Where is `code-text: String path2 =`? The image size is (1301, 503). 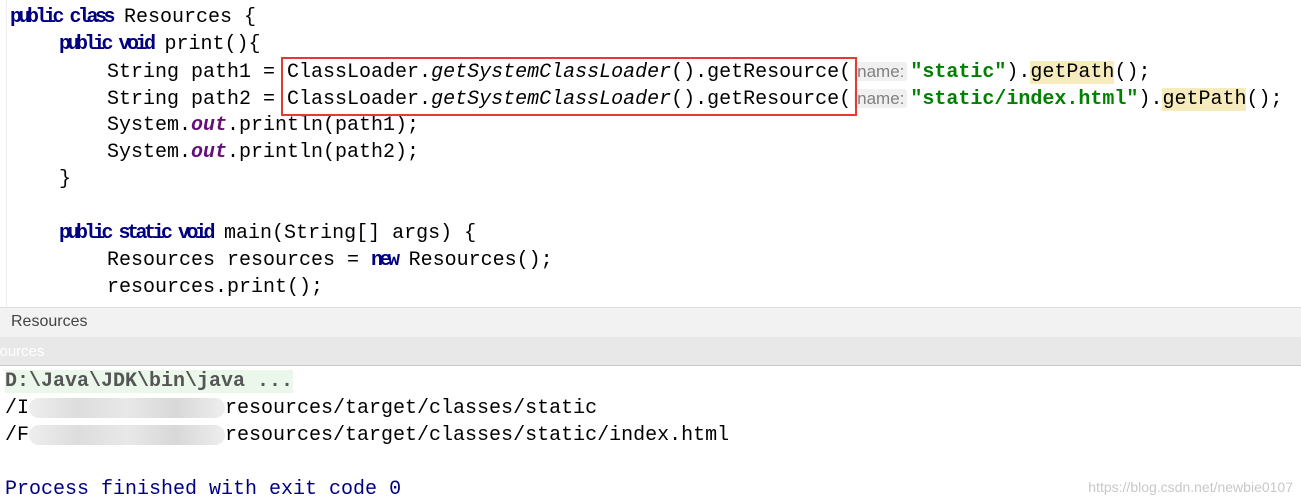 code-text: String path2 = is located at coordinates (197, 99).